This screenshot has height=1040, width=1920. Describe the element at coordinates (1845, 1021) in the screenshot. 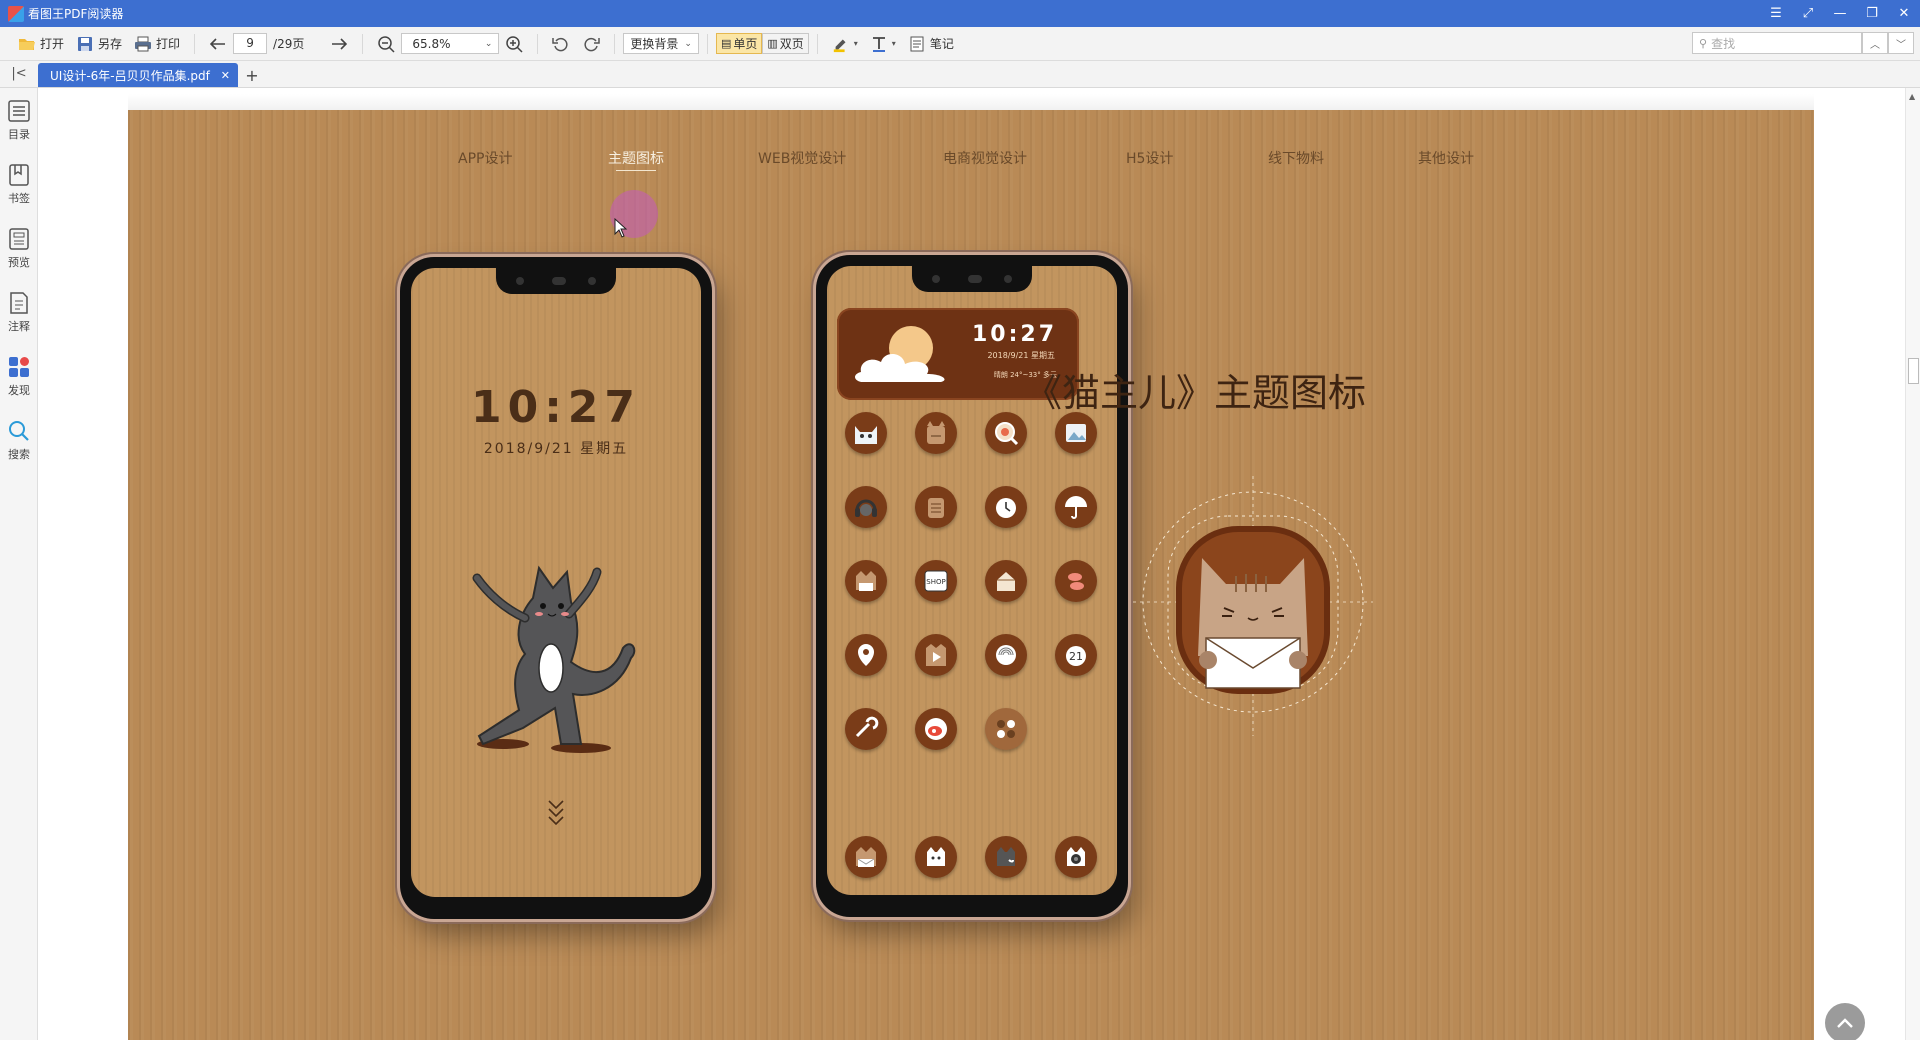

I see `scroll-to-top-button` at that location.